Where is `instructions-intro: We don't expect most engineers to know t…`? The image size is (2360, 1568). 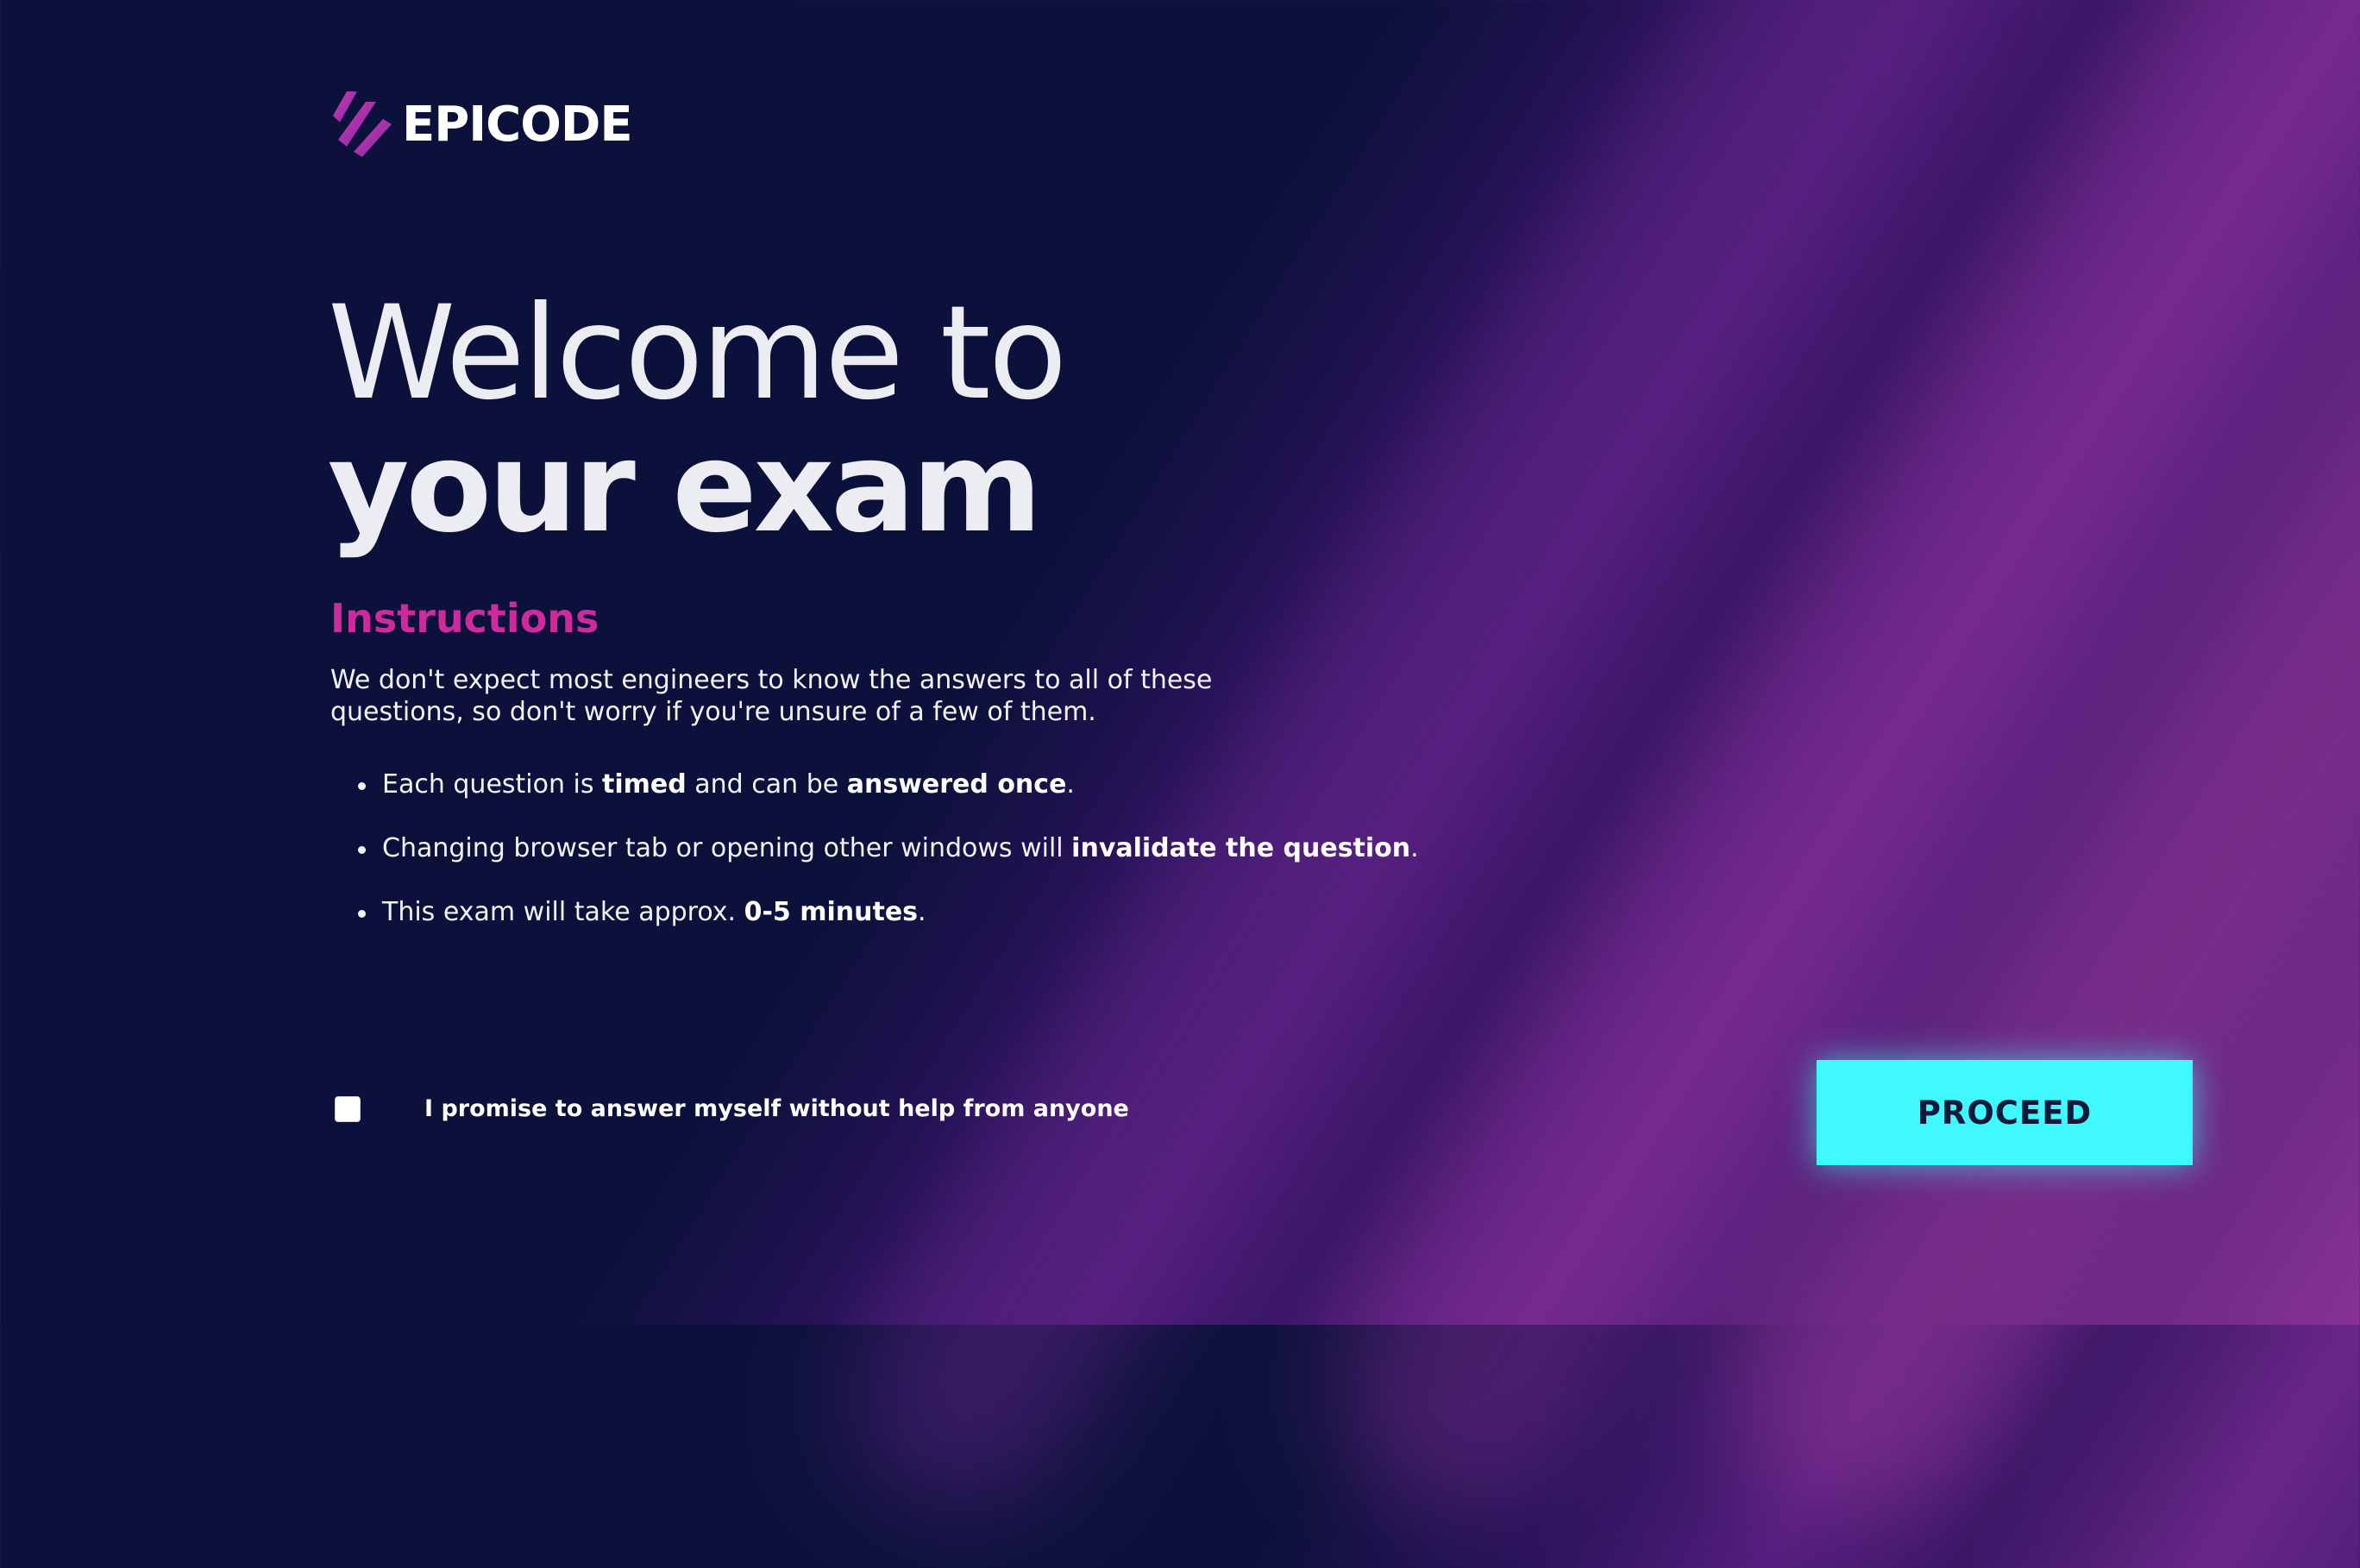 instructions-intro: We don't expect most engineers to know t… is located at coordinates (771, 696).